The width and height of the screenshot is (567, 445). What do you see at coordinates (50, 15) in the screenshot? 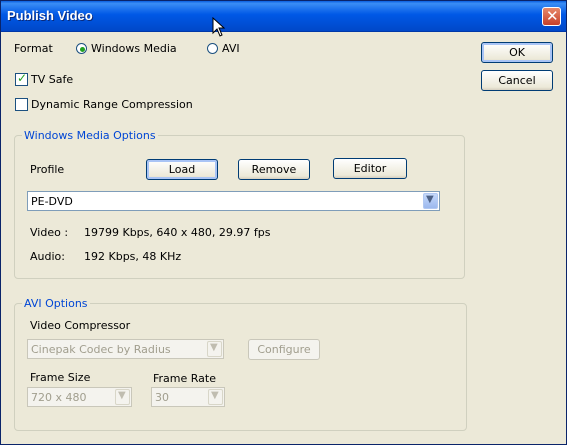
I see `window-title: Publish Video` at bounding box center [50, 15].